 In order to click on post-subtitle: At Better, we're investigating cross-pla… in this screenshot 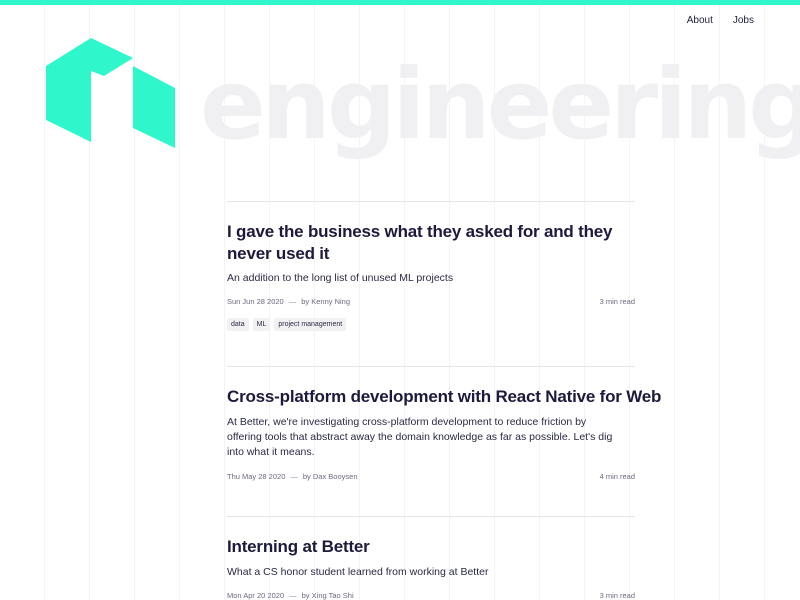, I will do `click(420, 437)`.